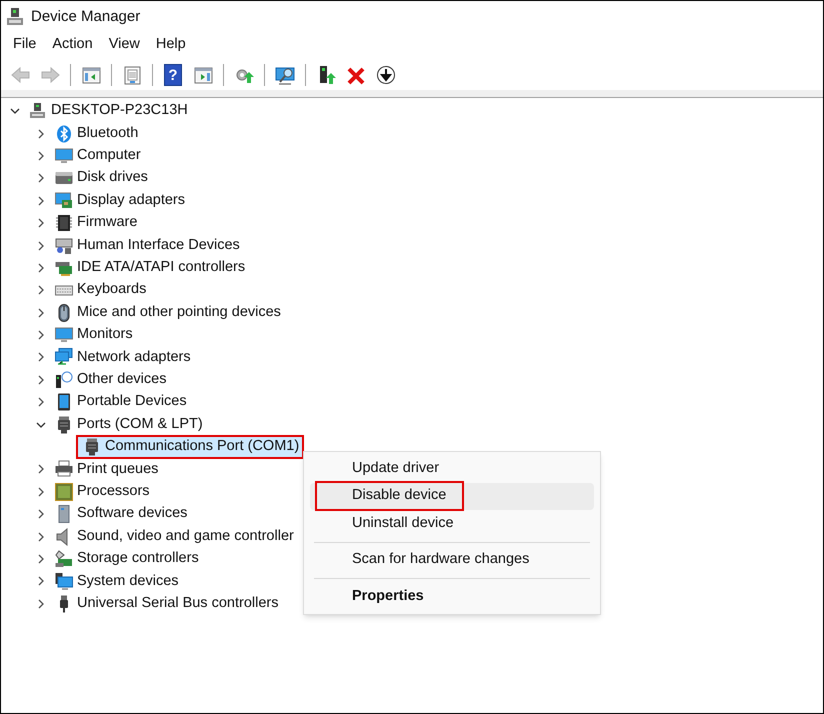  I want to click on tree-item: Keyboards, so click(111, 290).